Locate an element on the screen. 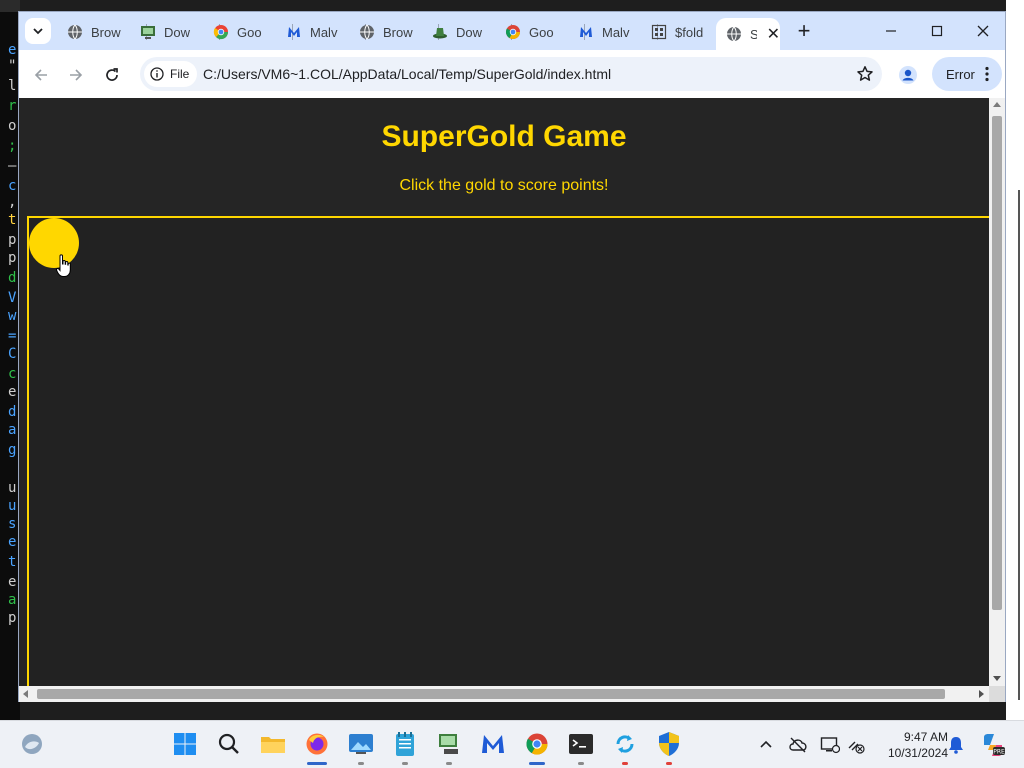 The width and height of the screenshot is (1024, 768). more-vertical-icon is located at coordinates (987, 74).